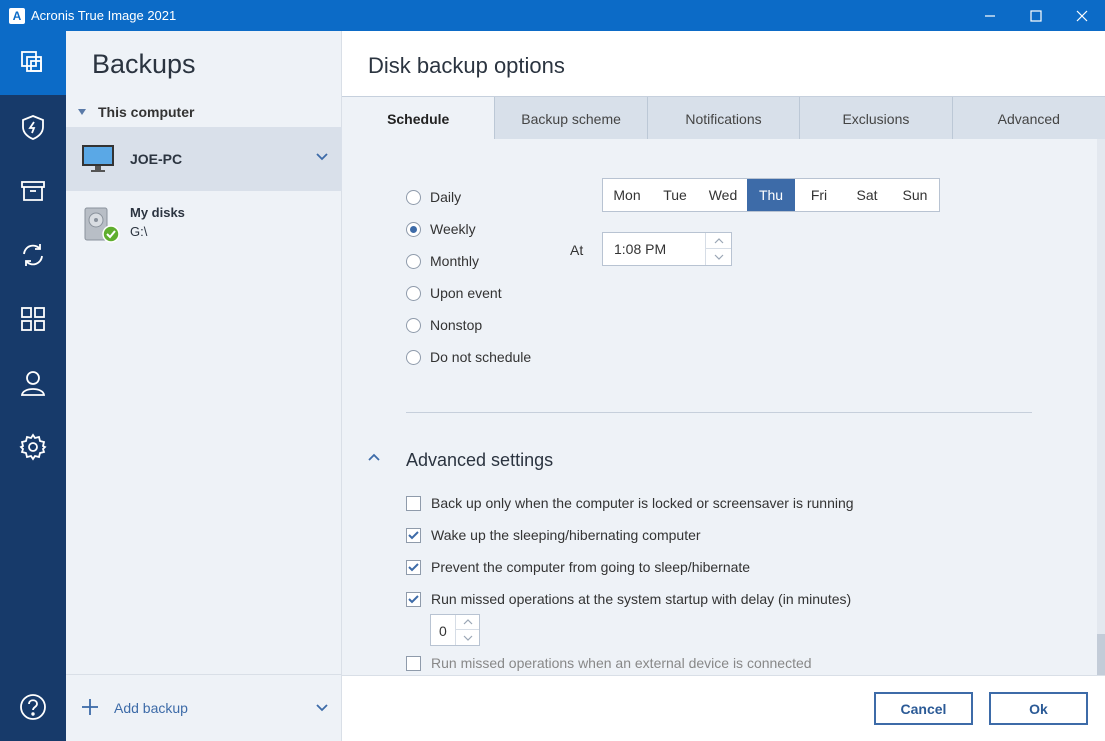 This screenshot has height=741, width=1105. What do you see at coordinates (577, 250) in the screenshot?
I see `at-label: At` at bounding box center [577, 250].